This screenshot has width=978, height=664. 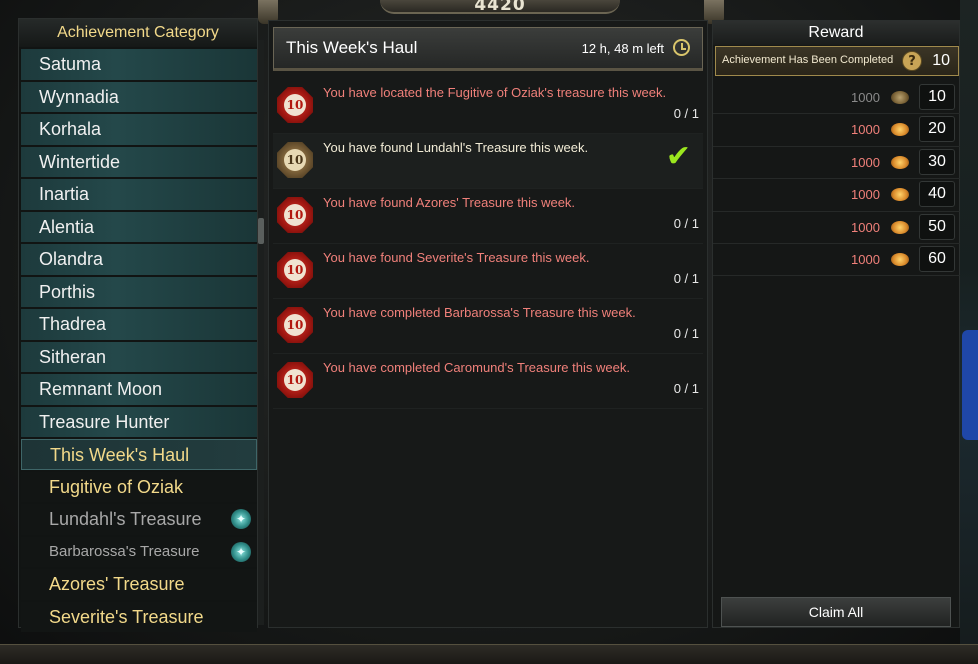 What do you see at coordinates (139, 259) in the screenshot?
I see `category-item: Olandra` at bounding box center [139, 259].